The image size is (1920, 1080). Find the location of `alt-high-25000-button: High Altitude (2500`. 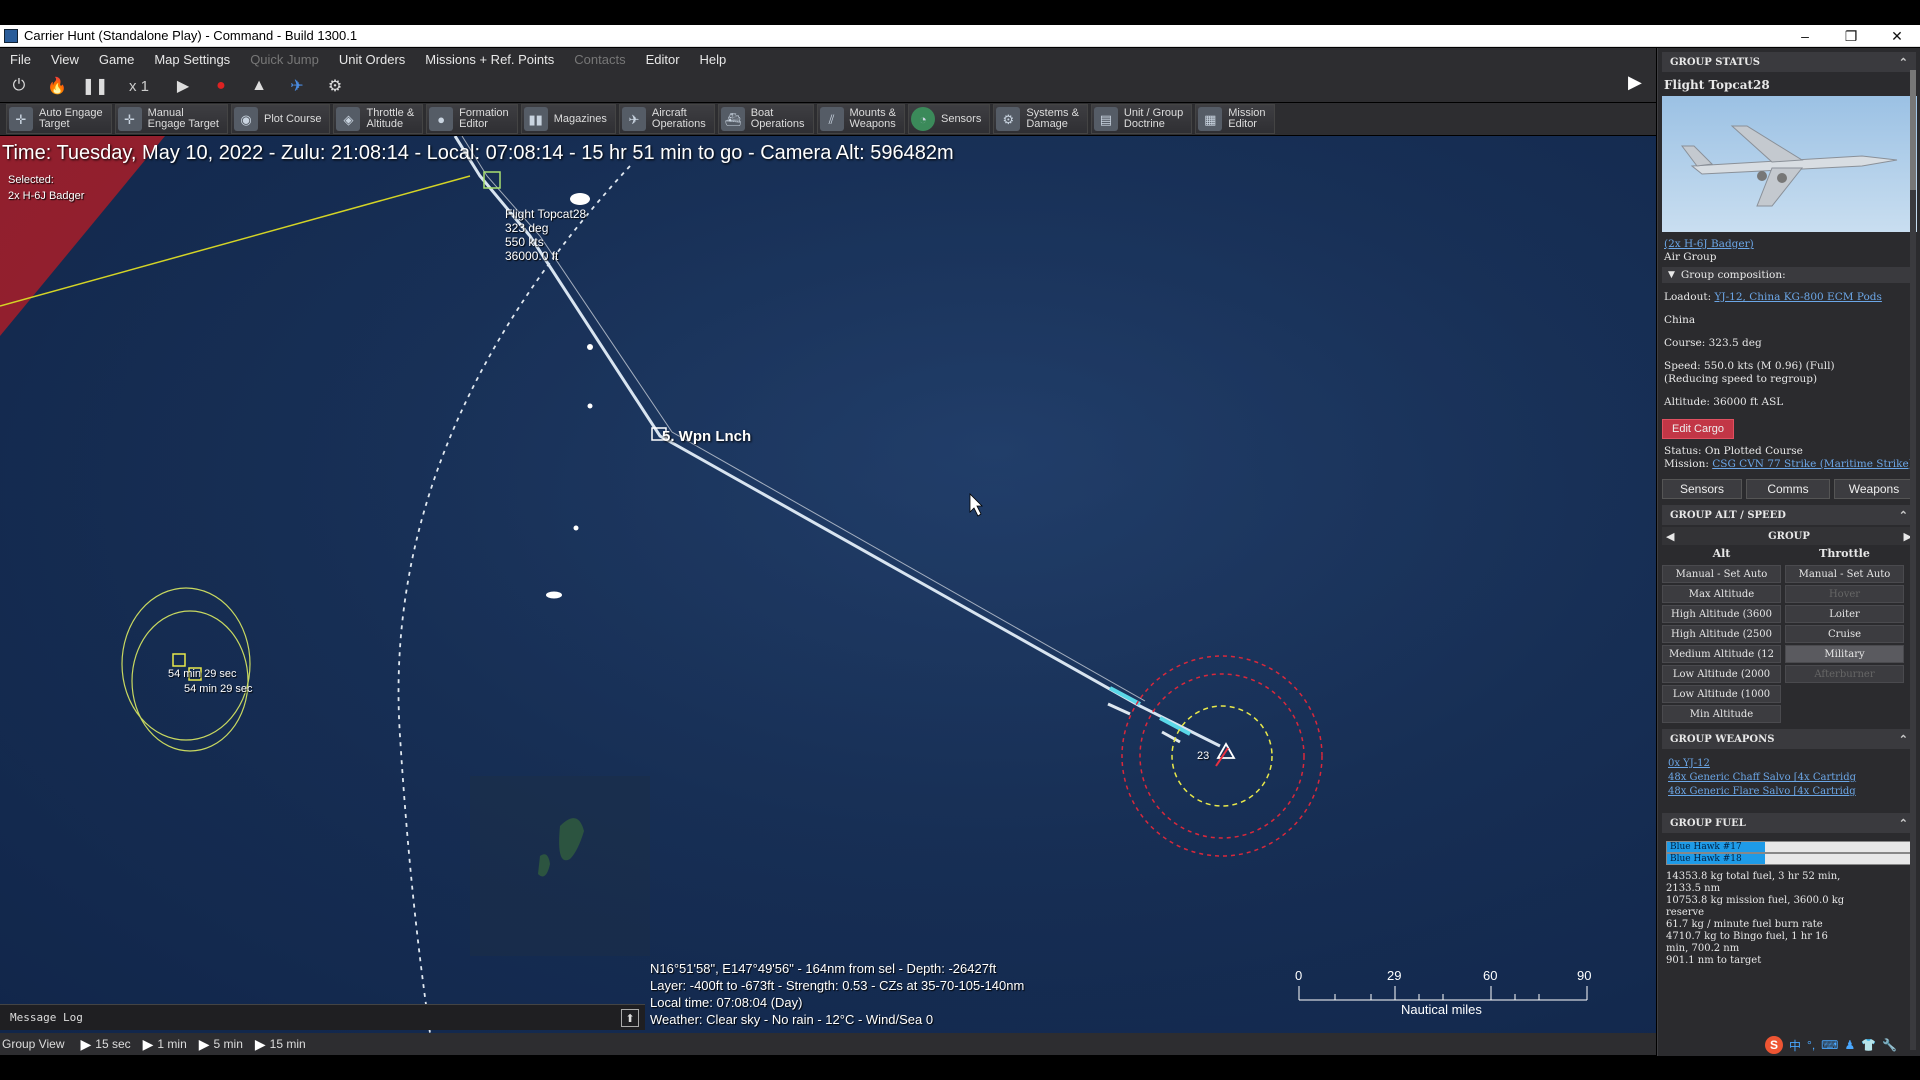

alt-high-25000-button: High Altitude (2500 is located at coordinates (1721, 634).